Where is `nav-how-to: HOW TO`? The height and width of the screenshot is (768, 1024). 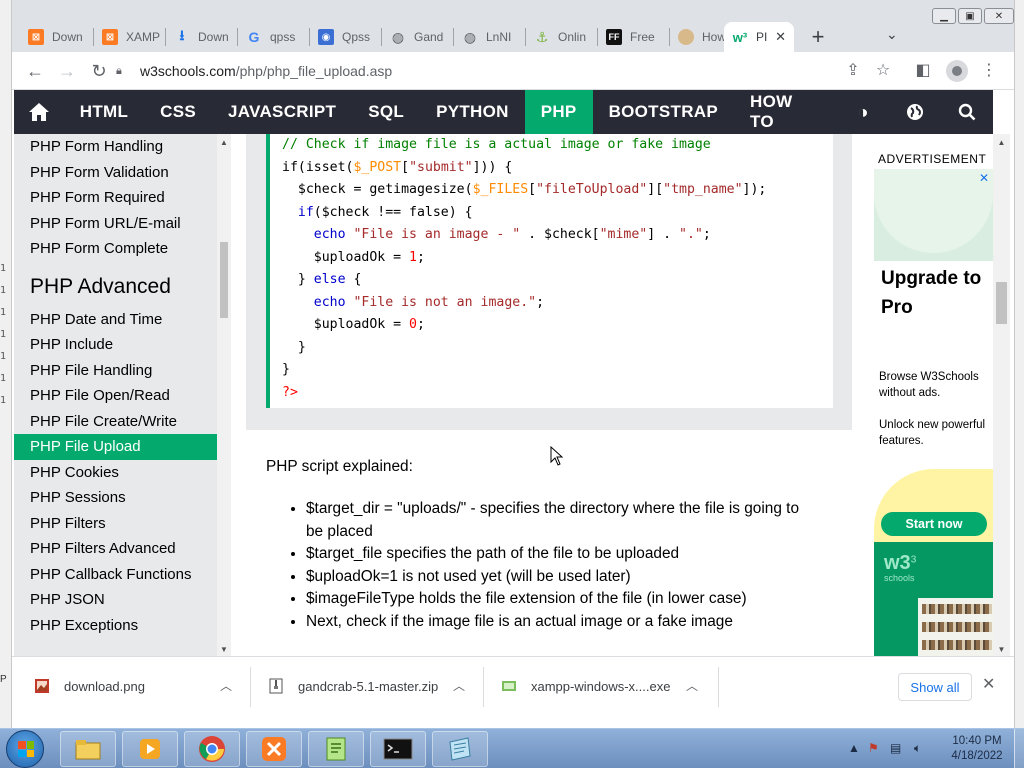 nav-how-to: HOW TO is located at coordinates (785, 112).